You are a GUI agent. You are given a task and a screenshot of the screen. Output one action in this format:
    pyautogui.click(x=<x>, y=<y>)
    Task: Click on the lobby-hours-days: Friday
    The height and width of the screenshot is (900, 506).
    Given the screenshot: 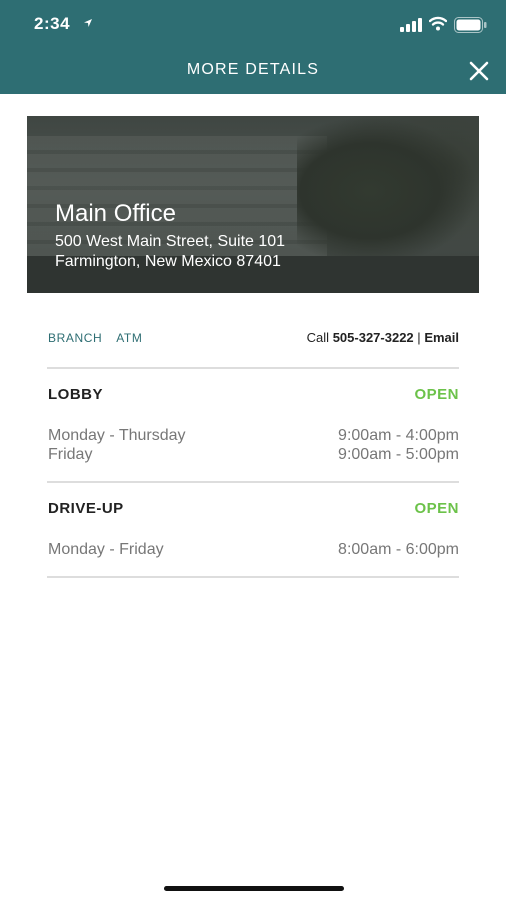 What is the action you would take?
    pyautogui.click(x=70, y=454)
    